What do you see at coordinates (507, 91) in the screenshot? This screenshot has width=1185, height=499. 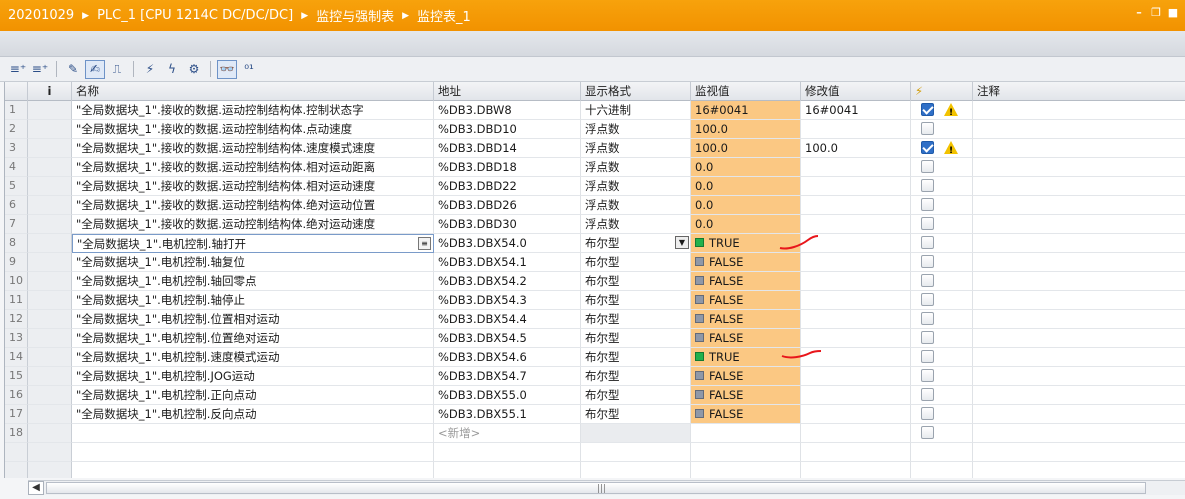 I see `header-address: 地址` at bounding box center [507, 91].